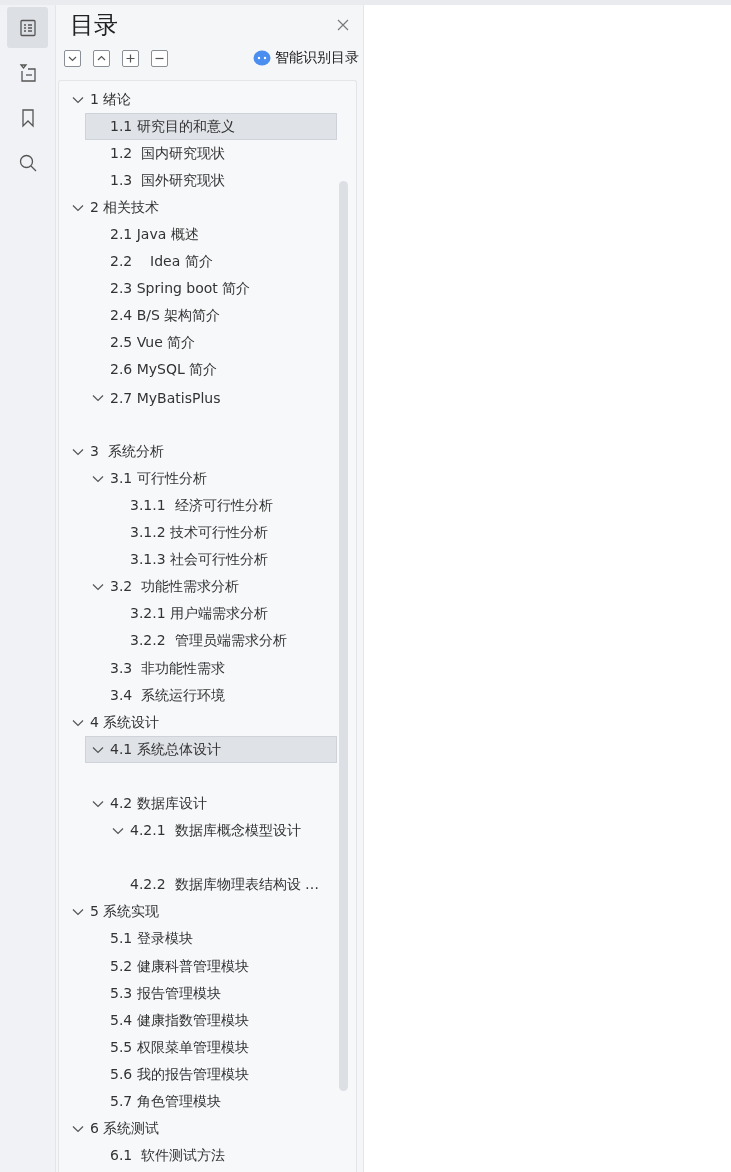  What do you see at coordinates (211, 967) in the screenshot?
I see `outline-item: 5.2 健康科普管理模块` at bounding box center [211, 967].